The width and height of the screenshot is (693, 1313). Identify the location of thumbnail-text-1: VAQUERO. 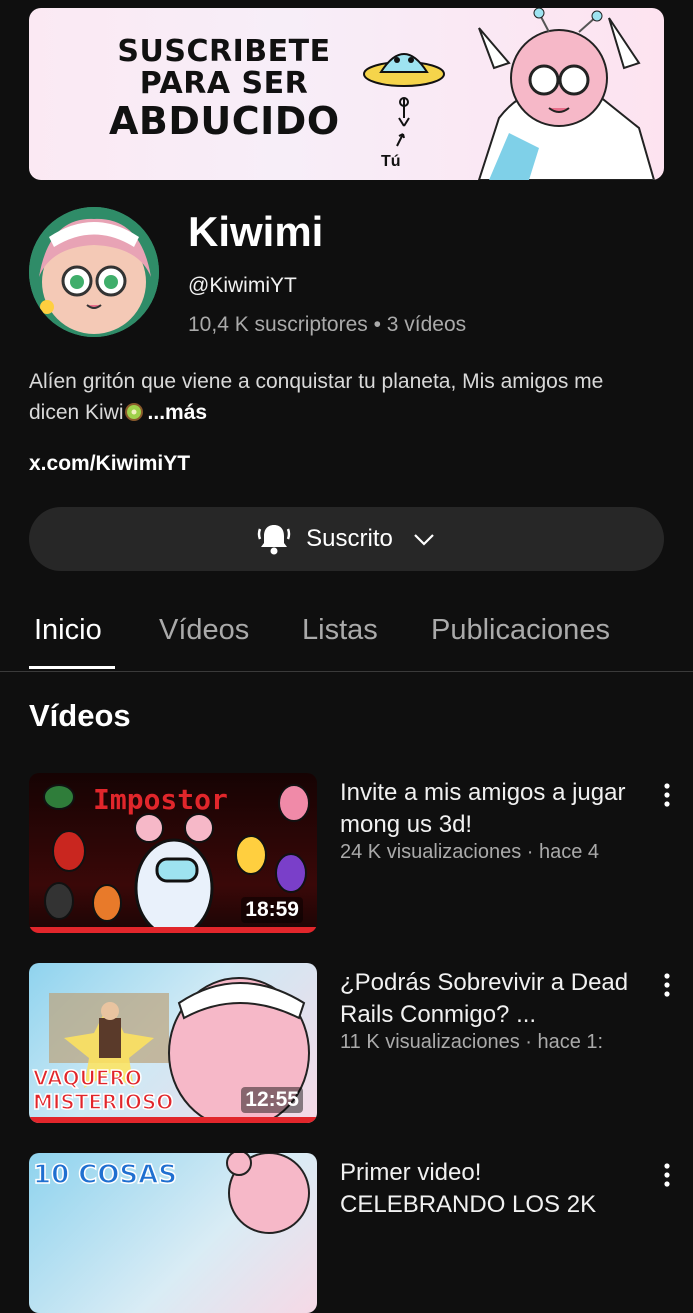
(87, 1078).